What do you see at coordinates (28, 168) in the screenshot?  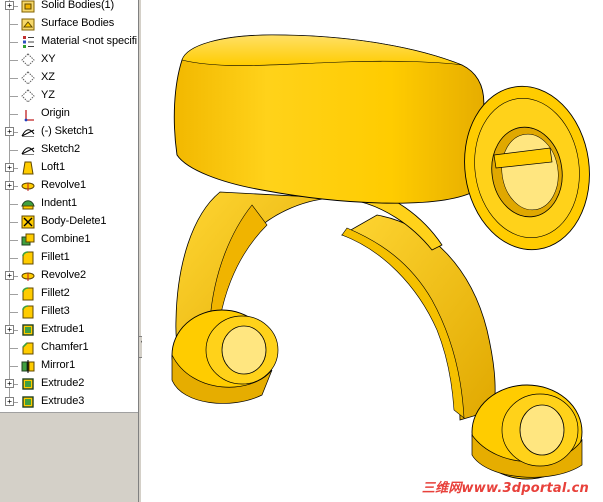 I see `loft-icon` at bounding box center [28, 168].